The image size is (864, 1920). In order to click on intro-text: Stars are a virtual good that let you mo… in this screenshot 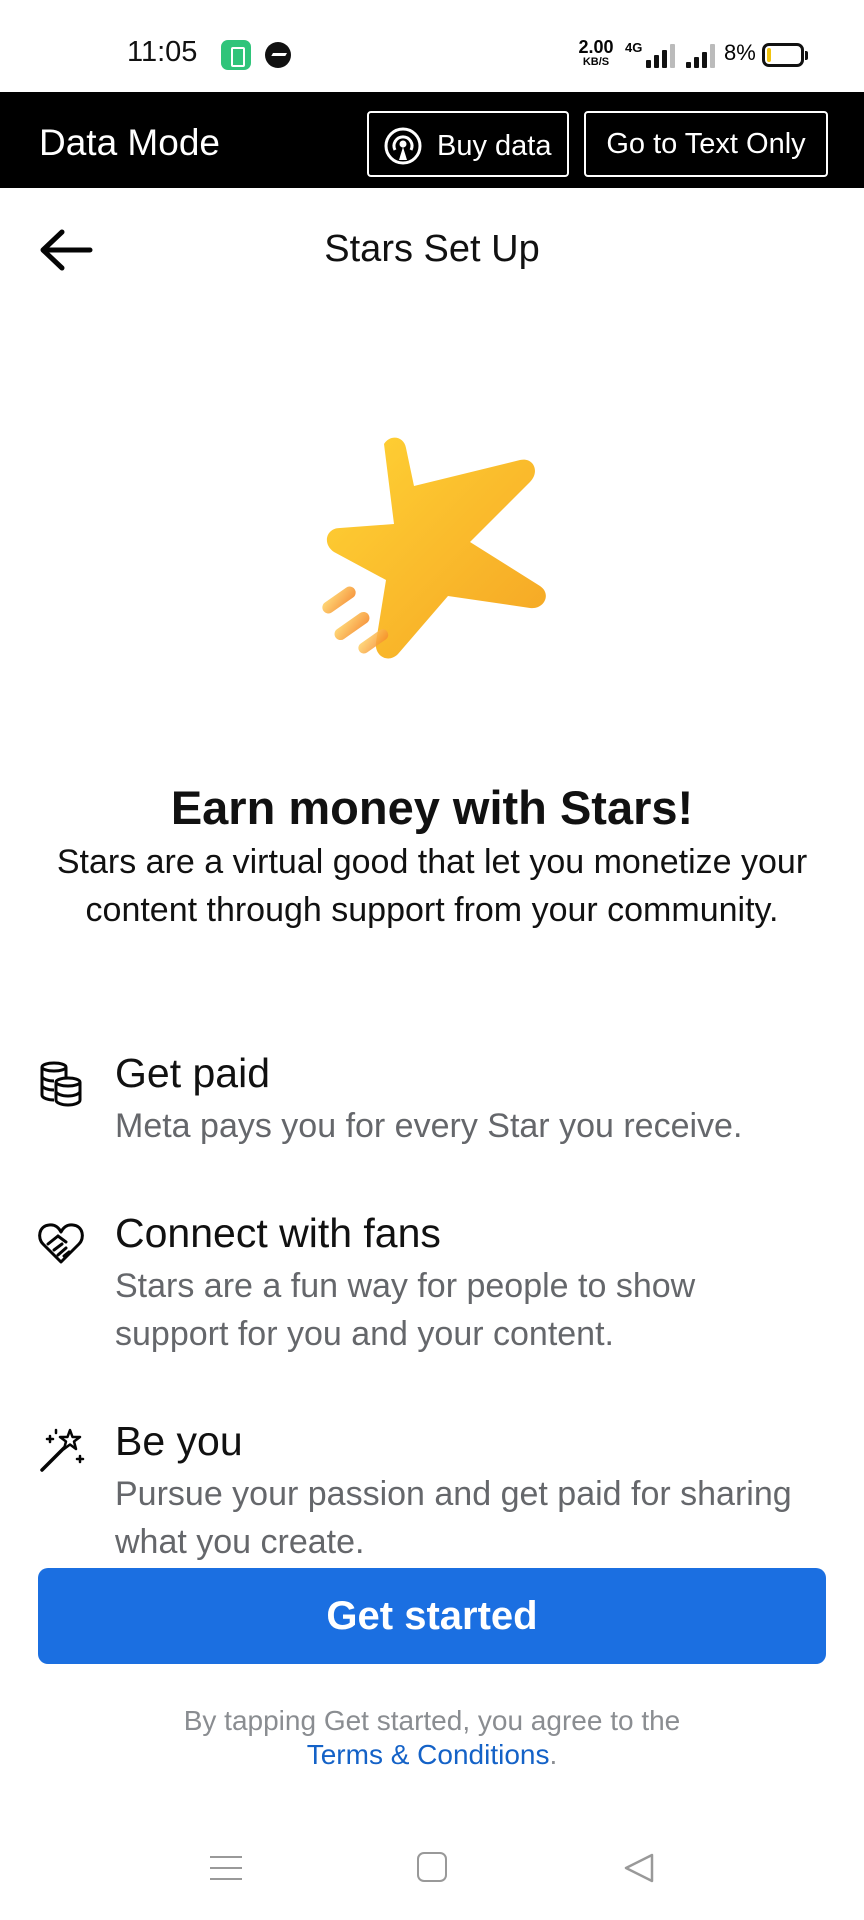, I will do `click(432, 886)`.